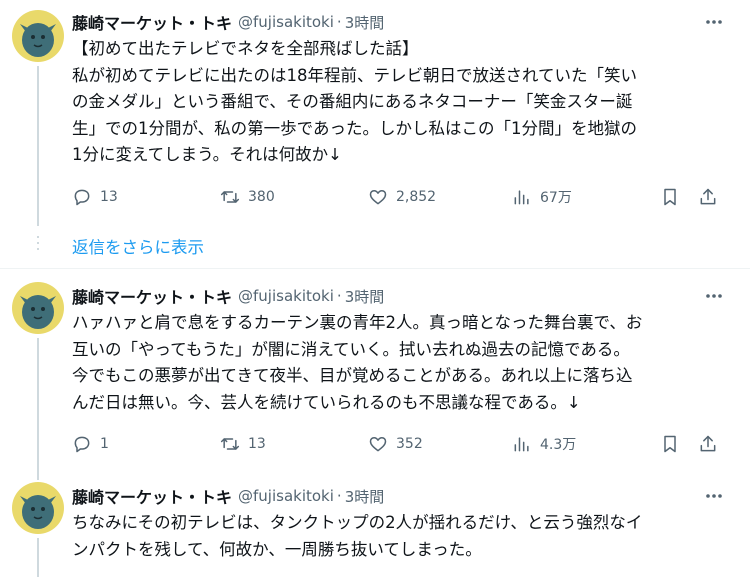 This screenshot has width=750, height=577. What do you see at coordinates (375, 268) in the screenshot?
I see `divider` at bounding box center [375, 268].